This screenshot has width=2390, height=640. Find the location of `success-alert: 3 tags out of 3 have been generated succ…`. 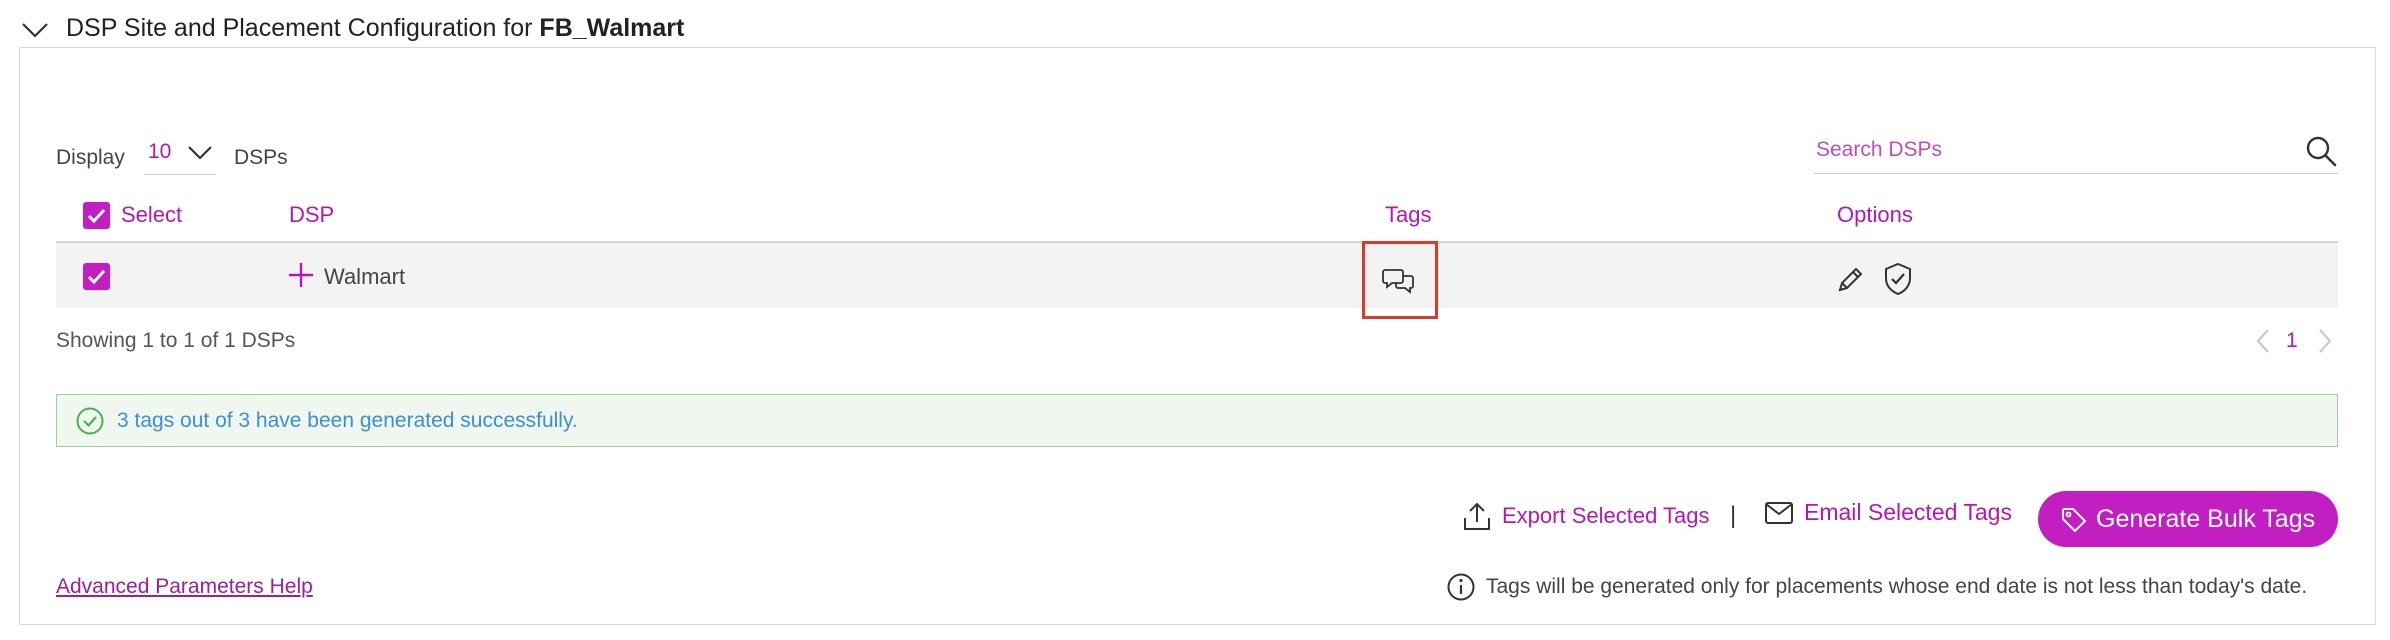

success-alert: 3 tags out of 3 have been generated succ… is located at coordinates (1197, 420).